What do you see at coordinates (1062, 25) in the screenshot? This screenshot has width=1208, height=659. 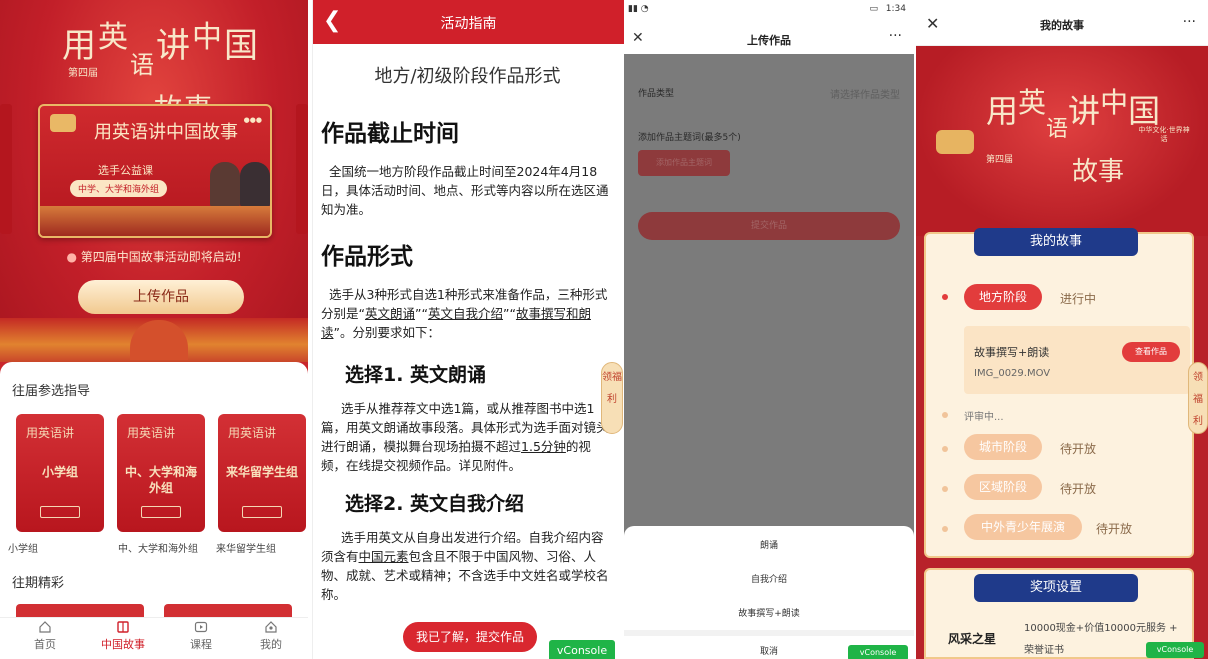 I see `page-title: 我的故事` at bounding box center [1062, 25].